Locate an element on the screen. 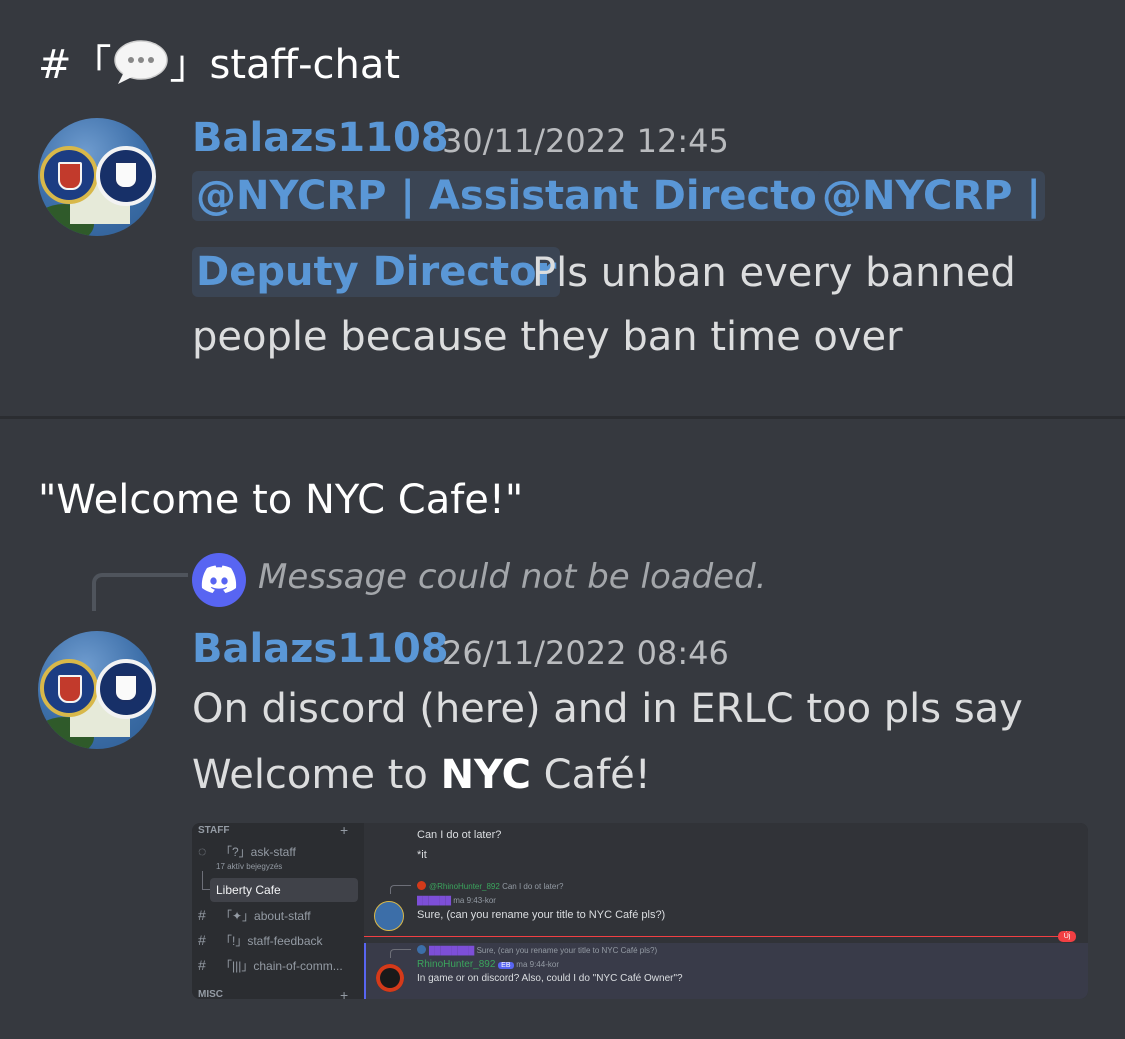 Image resolution: width=1125 pixels, height=1039 pixels. quote-heading: "Welcome to NYC Cafe!" is located at coordinates (281, 500).